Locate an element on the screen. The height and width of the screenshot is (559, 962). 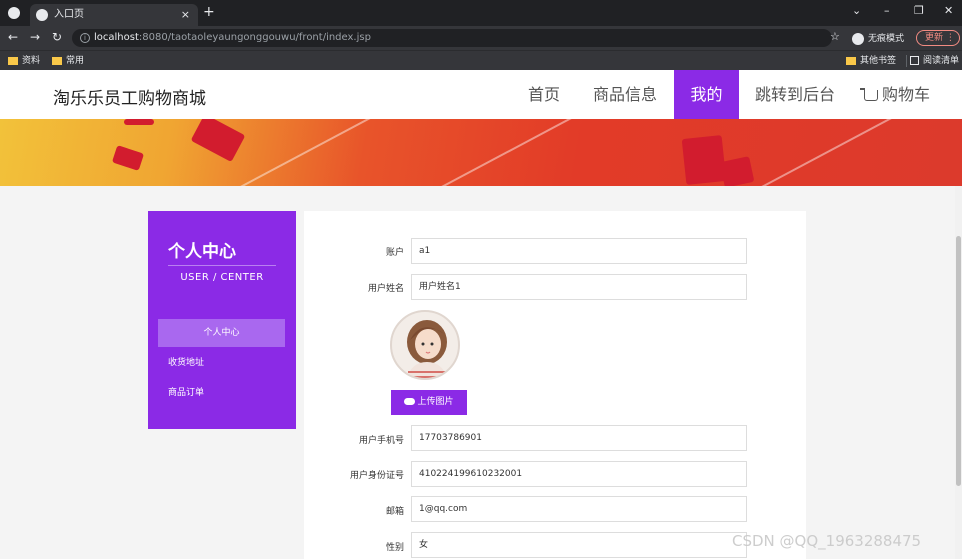
upload-image-button: 上传图片 is located at coordinates (429, 402).